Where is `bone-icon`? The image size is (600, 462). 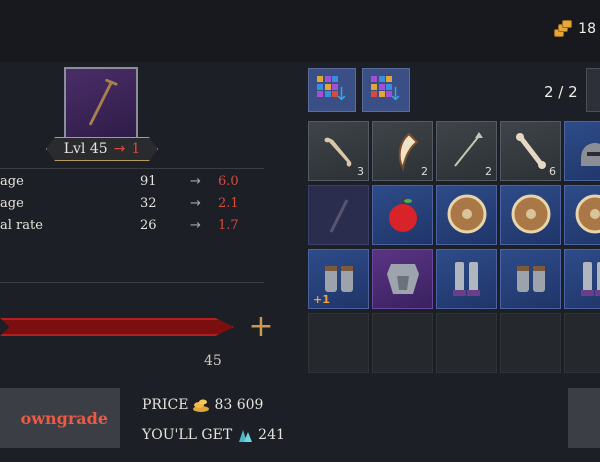
bone-icon is located at coordinates (531, 151).